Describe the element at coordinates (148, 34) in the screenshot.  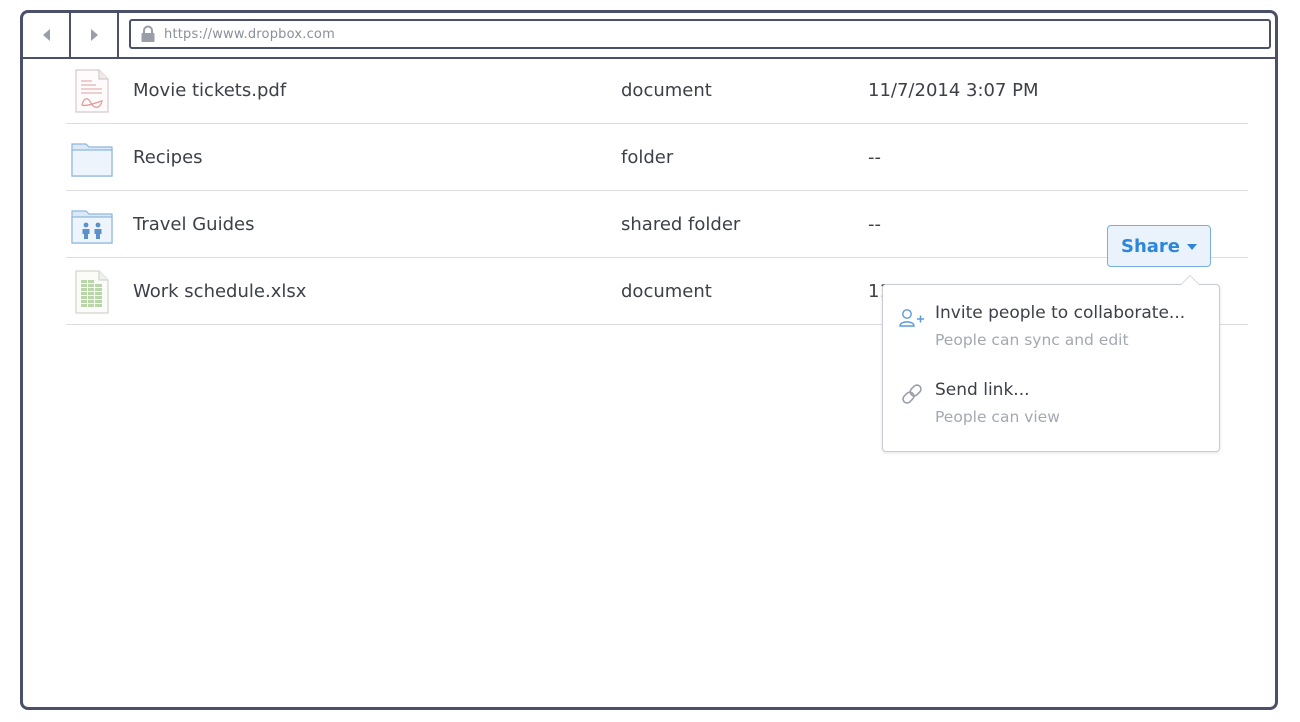
I see `lock-icon` at that location.